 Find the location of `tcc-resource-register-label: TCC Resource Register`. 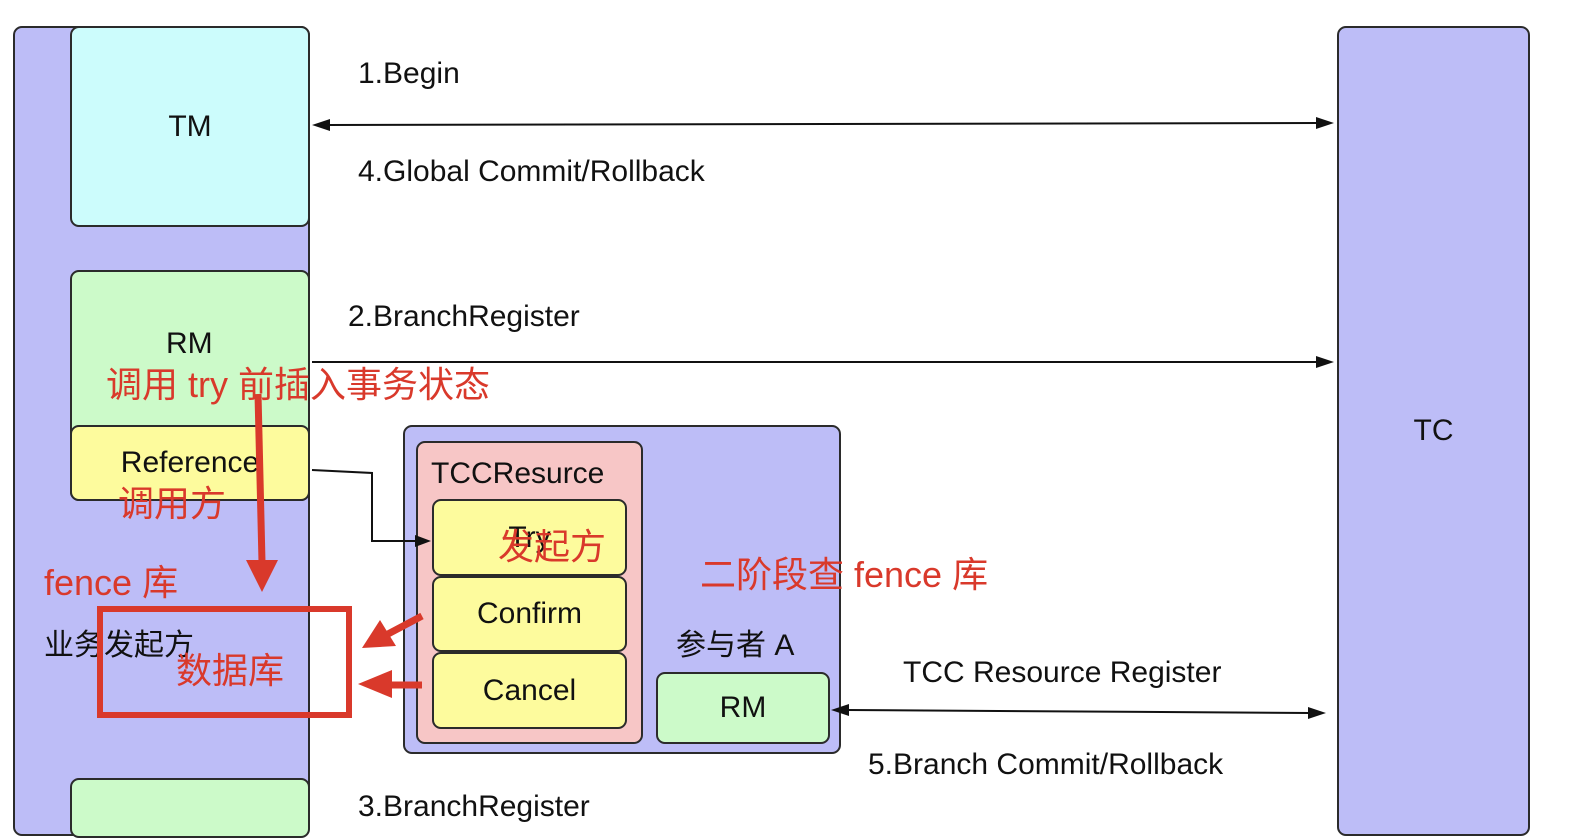

tcc-resource-register-label: TCC Resource Register is located at coordinates (1062, 672).